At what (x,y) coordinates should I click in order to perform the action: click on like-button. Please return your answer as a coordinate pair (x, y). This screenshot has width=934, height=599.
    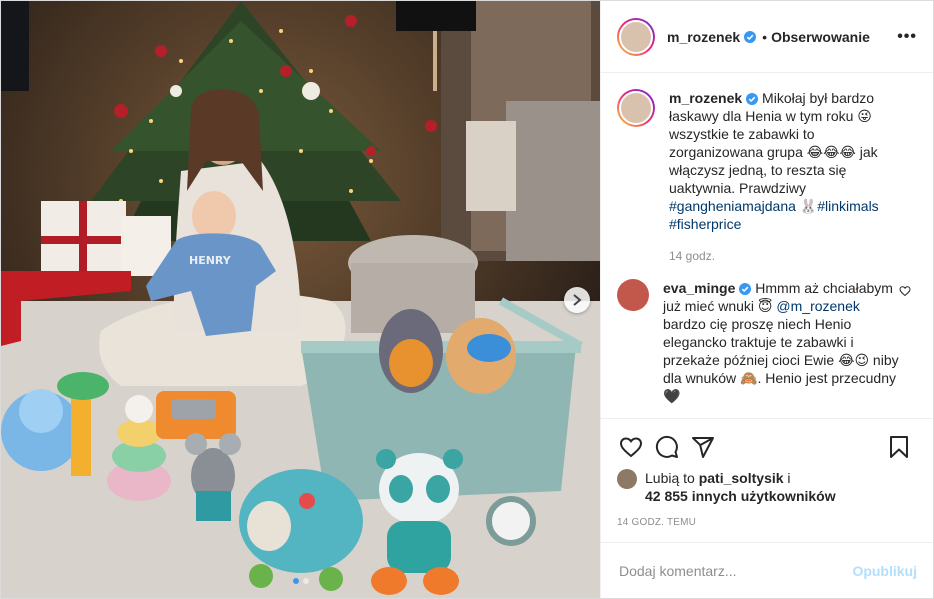
    Looking at the image, I should click on (631, 447).